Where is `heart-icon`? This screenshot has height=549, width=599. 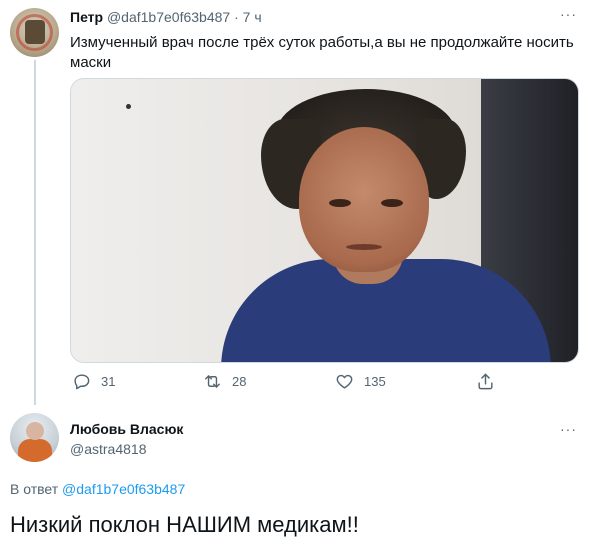 heart-icon is located at coordinates (344, 381).